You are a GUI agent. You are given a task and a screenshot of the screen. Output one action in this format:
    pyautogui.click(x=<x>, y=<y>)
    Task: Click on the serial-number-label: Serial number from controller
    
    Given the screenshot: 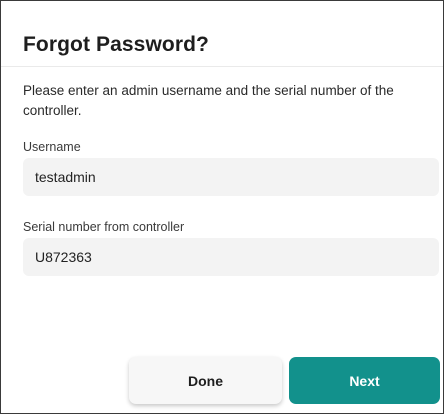 What is the action you would take?
    pyautogui.click(x=104, y=227)
    